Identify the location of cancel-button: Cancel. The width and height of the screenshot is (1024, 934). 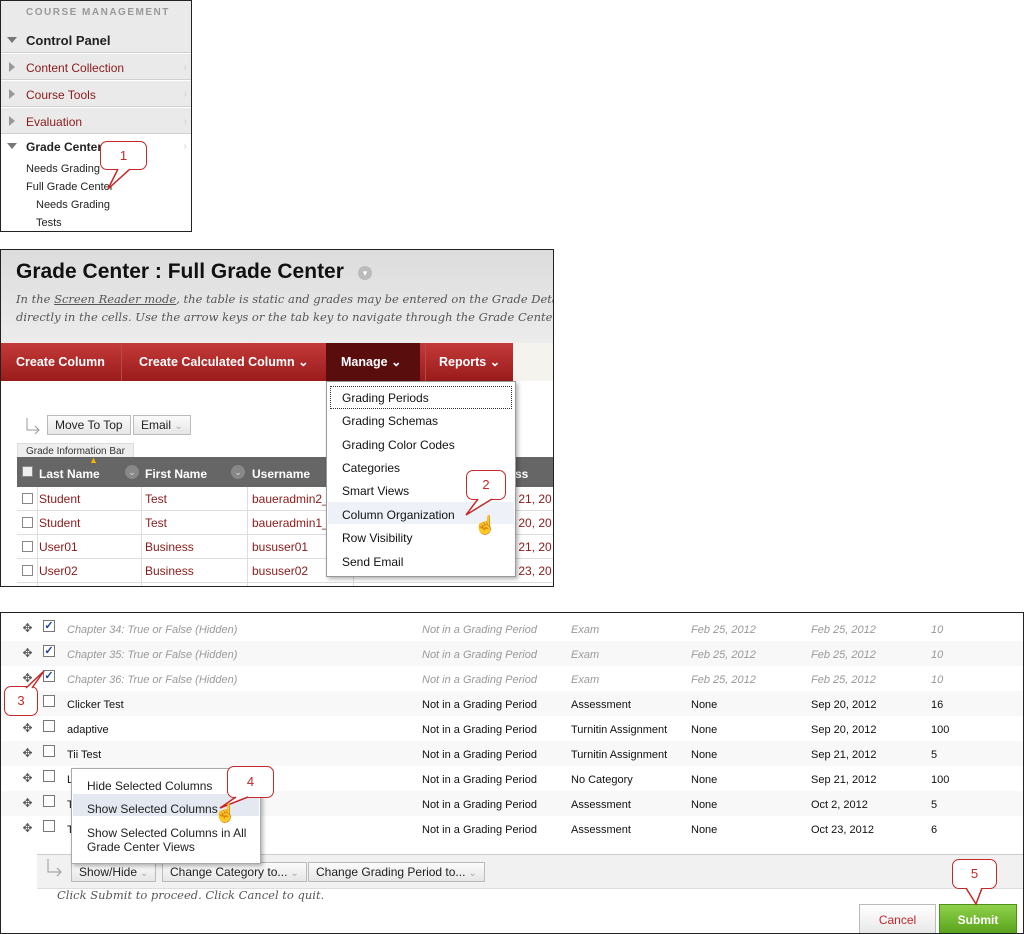
(897, 918).